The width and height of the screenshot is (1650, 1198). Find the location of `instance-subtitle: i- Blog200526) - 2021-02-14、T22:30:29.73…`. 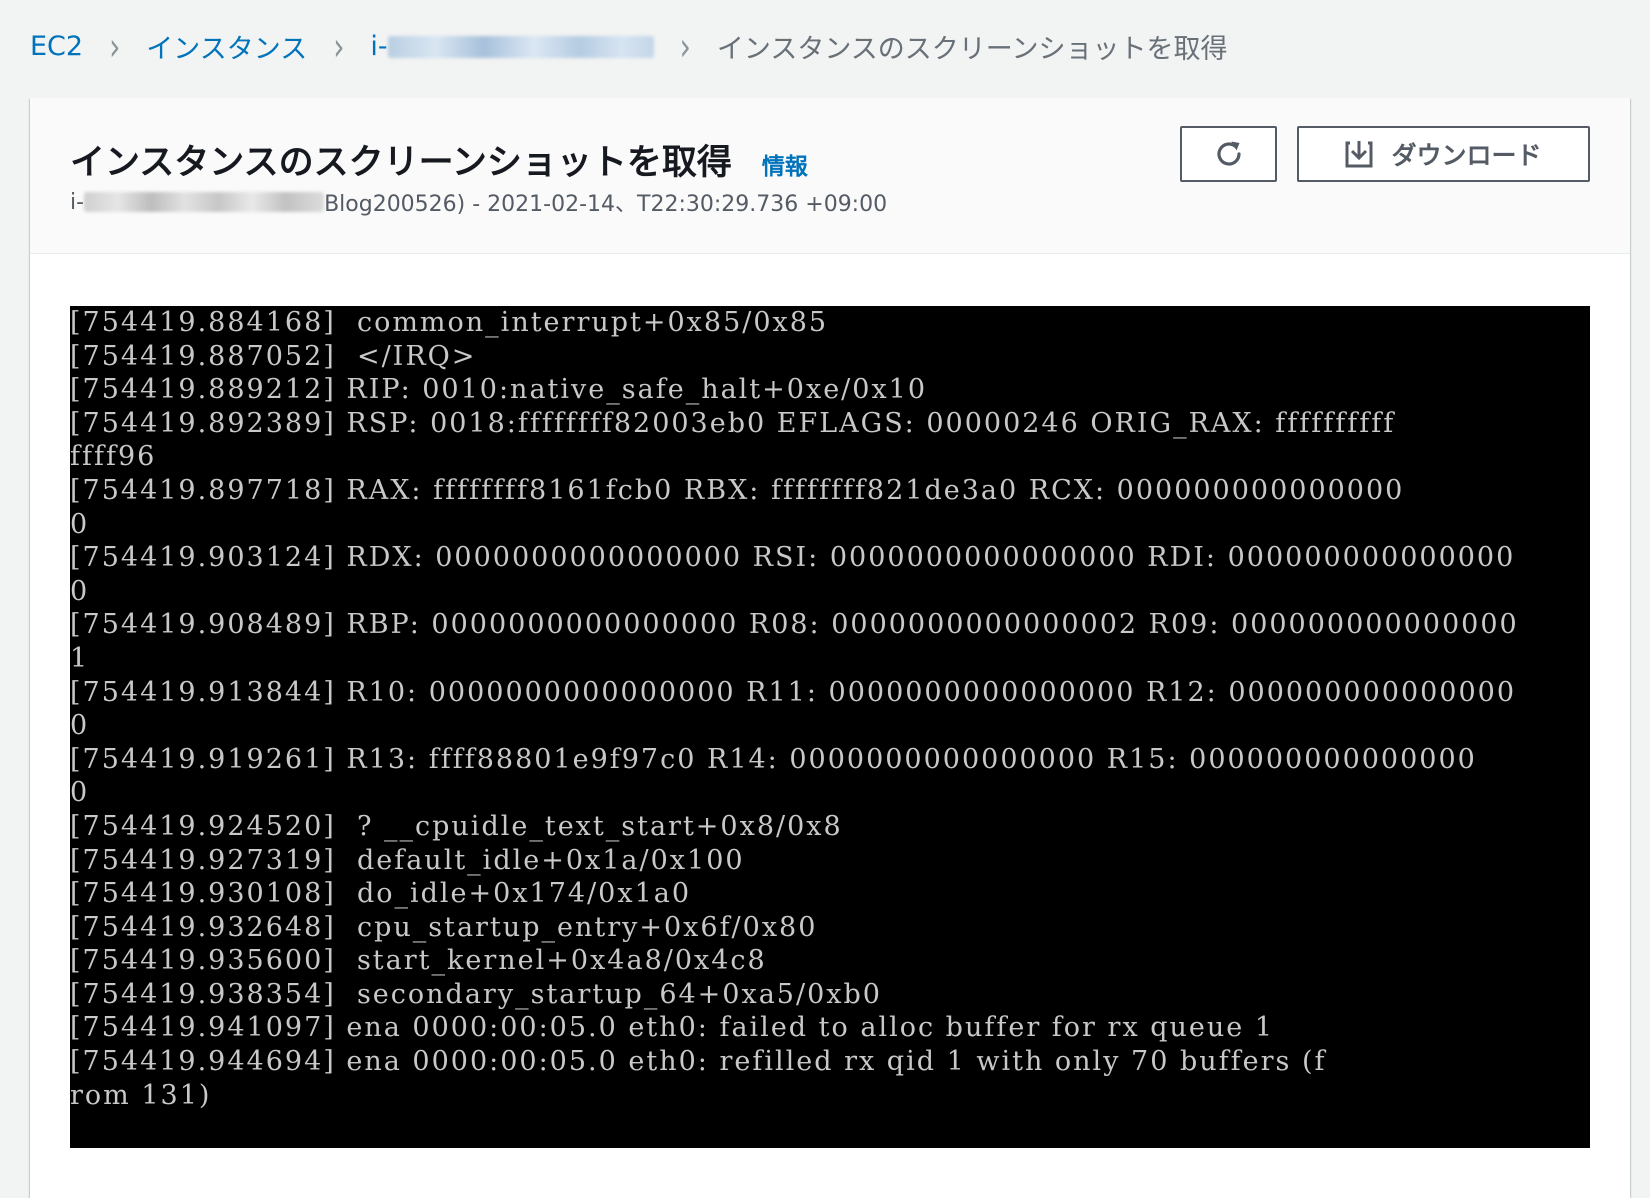

instance-subtitle: i- Blog200526) - 2021-02-14、T22:30:29.73… is located at coordinates (478, 202).